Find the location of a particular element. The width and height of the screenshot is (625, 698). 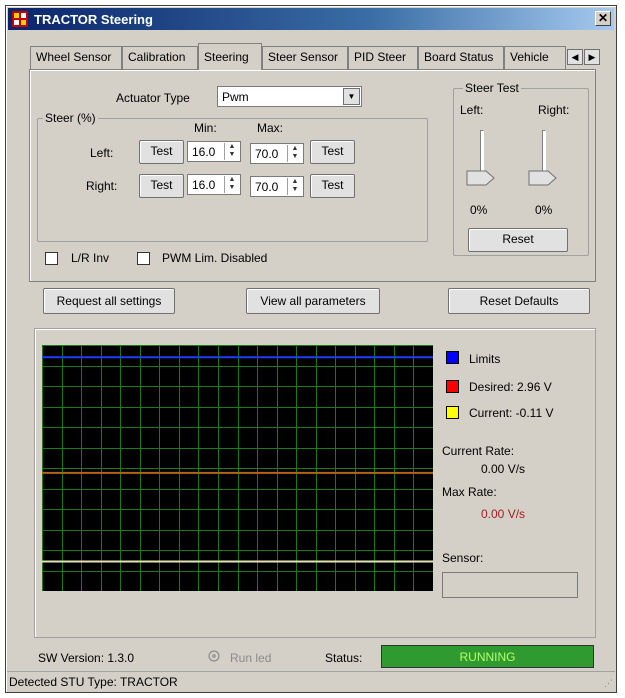

tab-label: Board Status is located at coordinates (459, 57).